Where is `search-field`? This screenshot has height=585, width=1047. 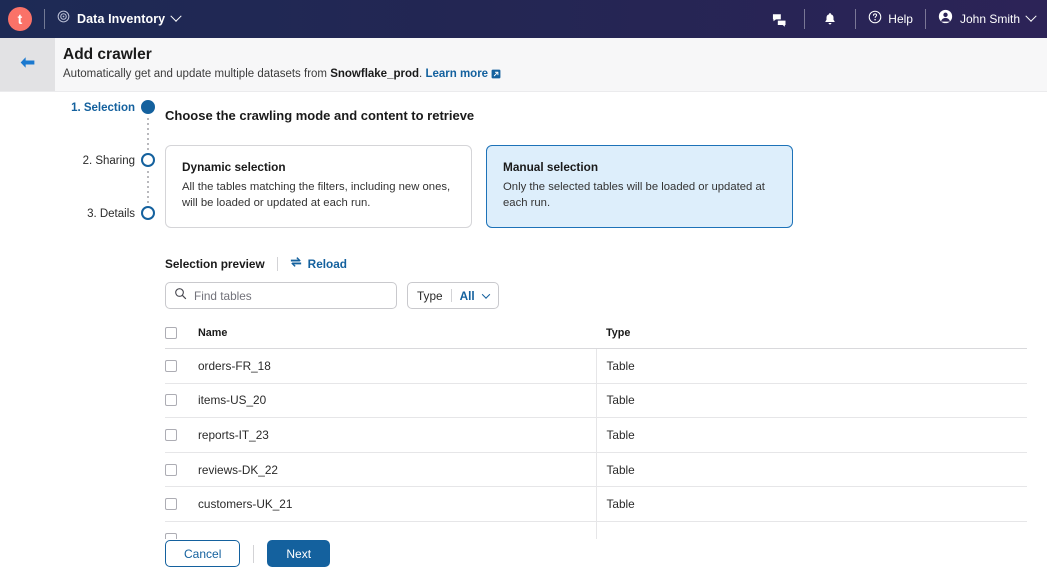
search-field is located at coordinates (281, 295).